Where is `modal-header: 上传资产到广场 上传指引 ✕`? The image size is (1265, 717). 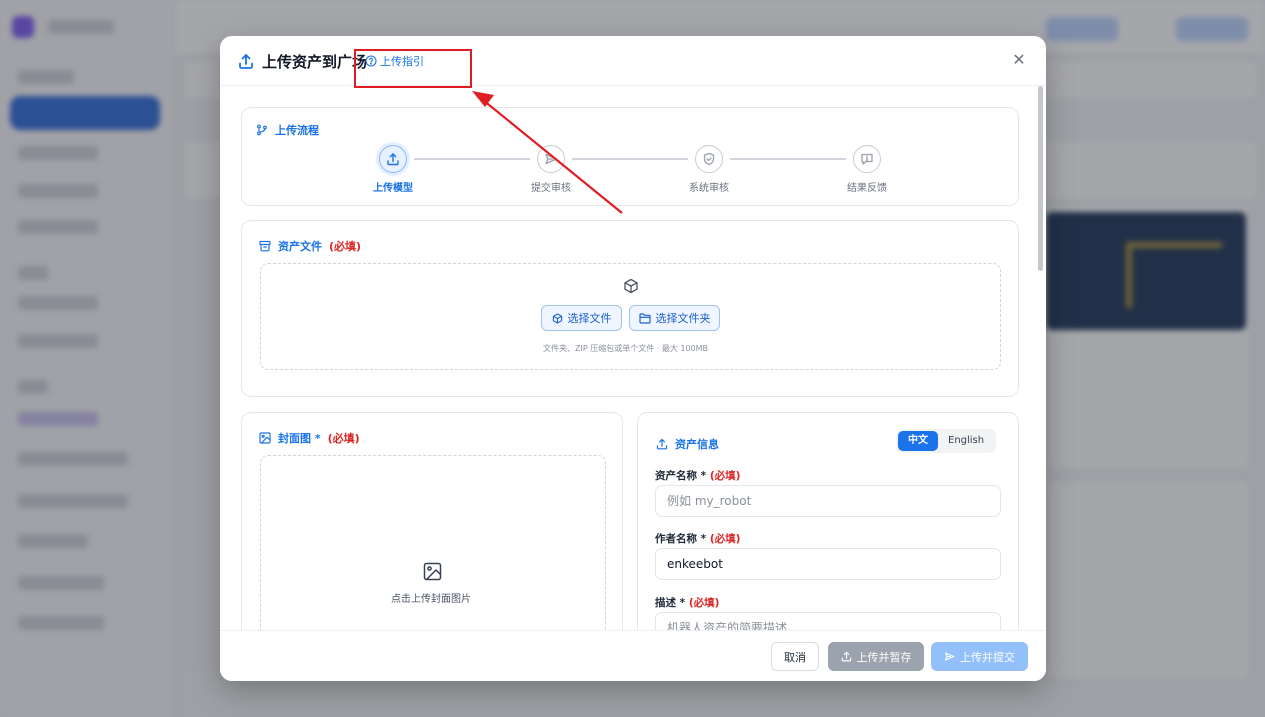
modal-header: 上传资产到广场 上传指引 ✕ is located at coordinates (633, 61).